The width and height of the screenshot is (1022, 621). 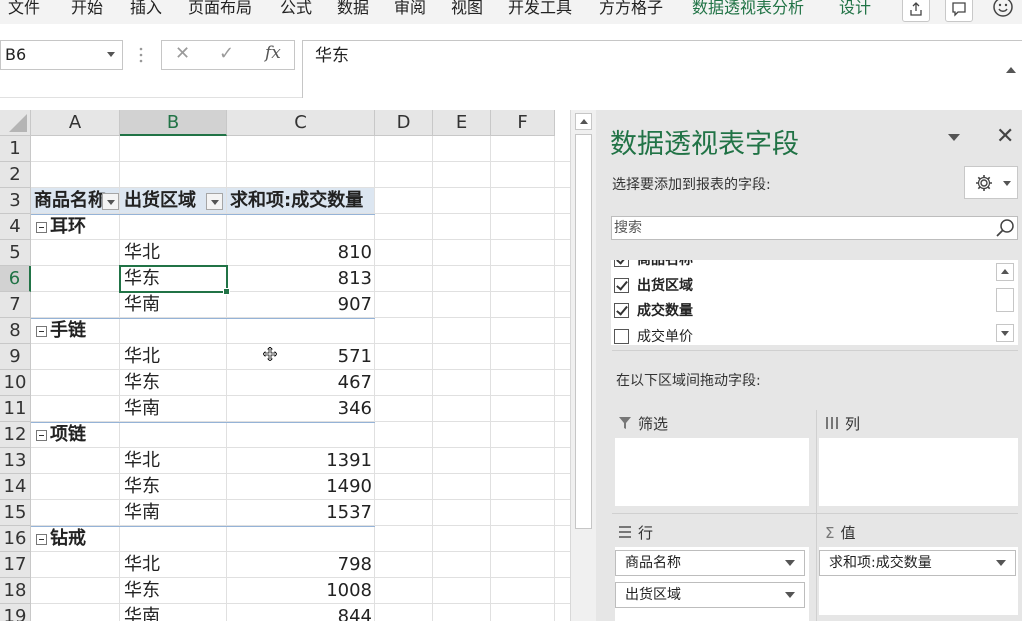 I want to click on tools-button, so click(x=991, y=182).